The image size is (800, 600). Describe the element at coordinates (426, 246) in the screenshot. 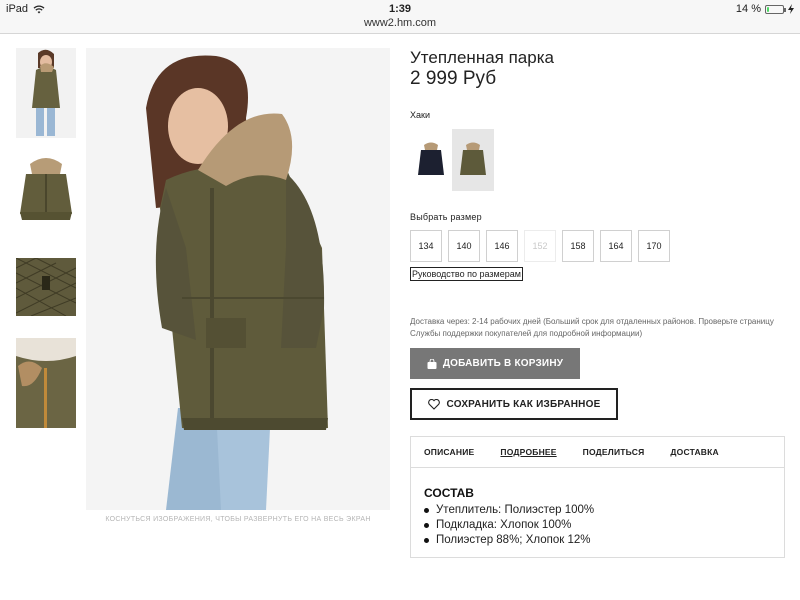

I see `size-134: 134` at that location.